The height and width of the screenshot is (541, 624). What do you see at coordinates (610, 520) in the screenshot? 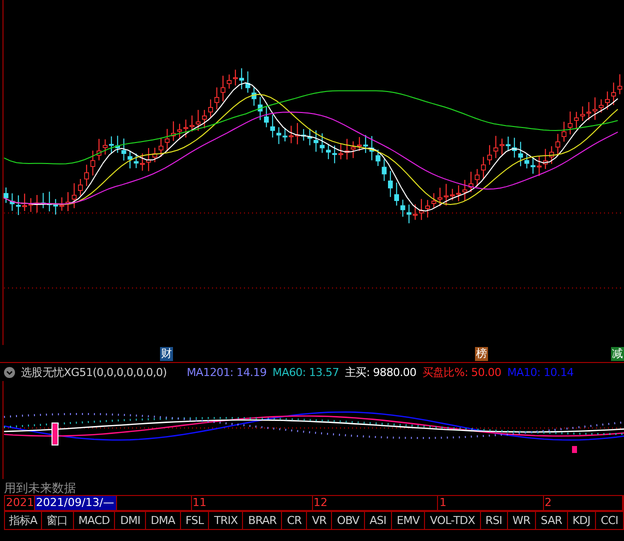
I see `indicator-tab: CCI` at bounding box center [610, 520].